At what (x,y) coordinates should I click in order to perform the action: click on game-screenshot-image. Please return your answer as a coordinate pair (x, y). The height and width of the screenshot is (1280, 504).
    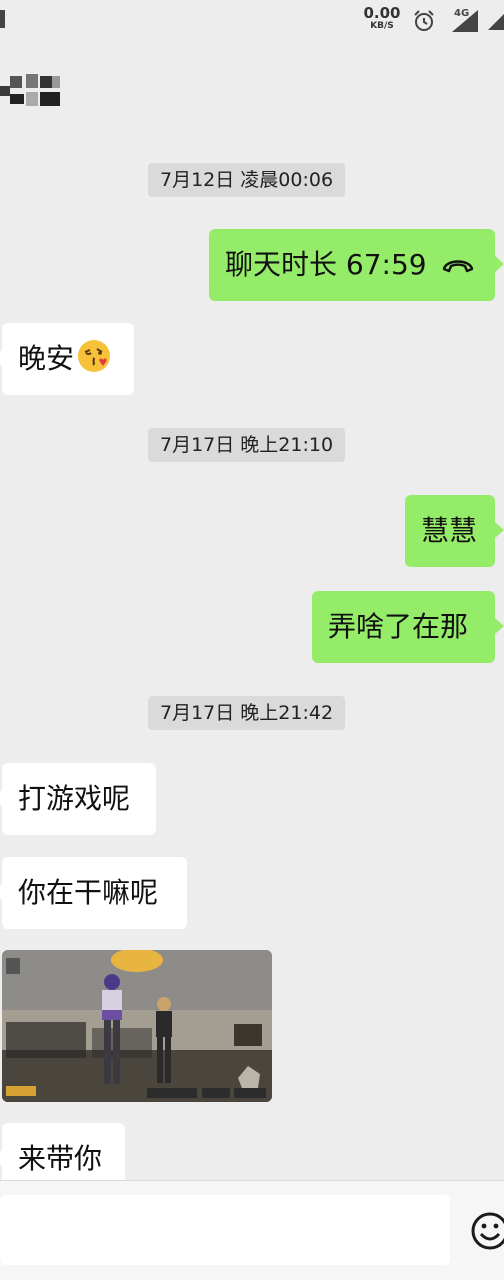
    Looking at the image, I should click on (137, 1026).